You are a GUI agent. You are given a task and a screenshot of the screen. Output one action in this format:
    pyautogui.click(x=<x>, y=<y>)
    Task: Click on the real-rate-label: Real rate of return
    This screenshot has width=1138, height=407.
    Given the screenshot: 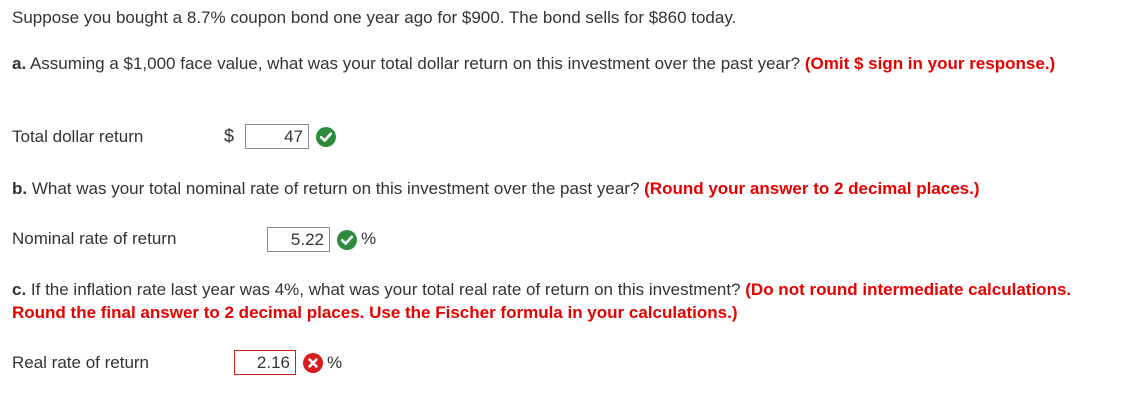 What is the action you would take?
    pyautogui.click(x=81, y=362)
    